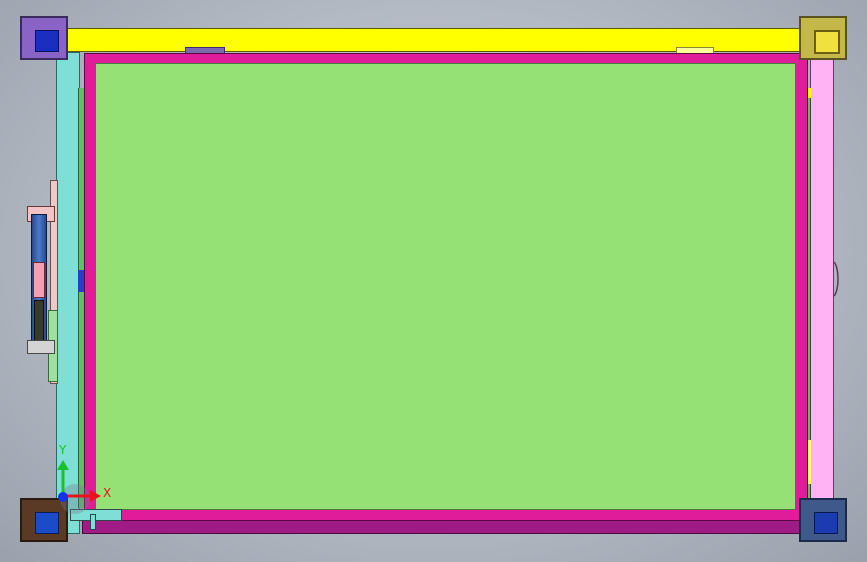  Describe the element at coordinates (63, 497) in the screenshot. I see `triad-z-dot` at that location.